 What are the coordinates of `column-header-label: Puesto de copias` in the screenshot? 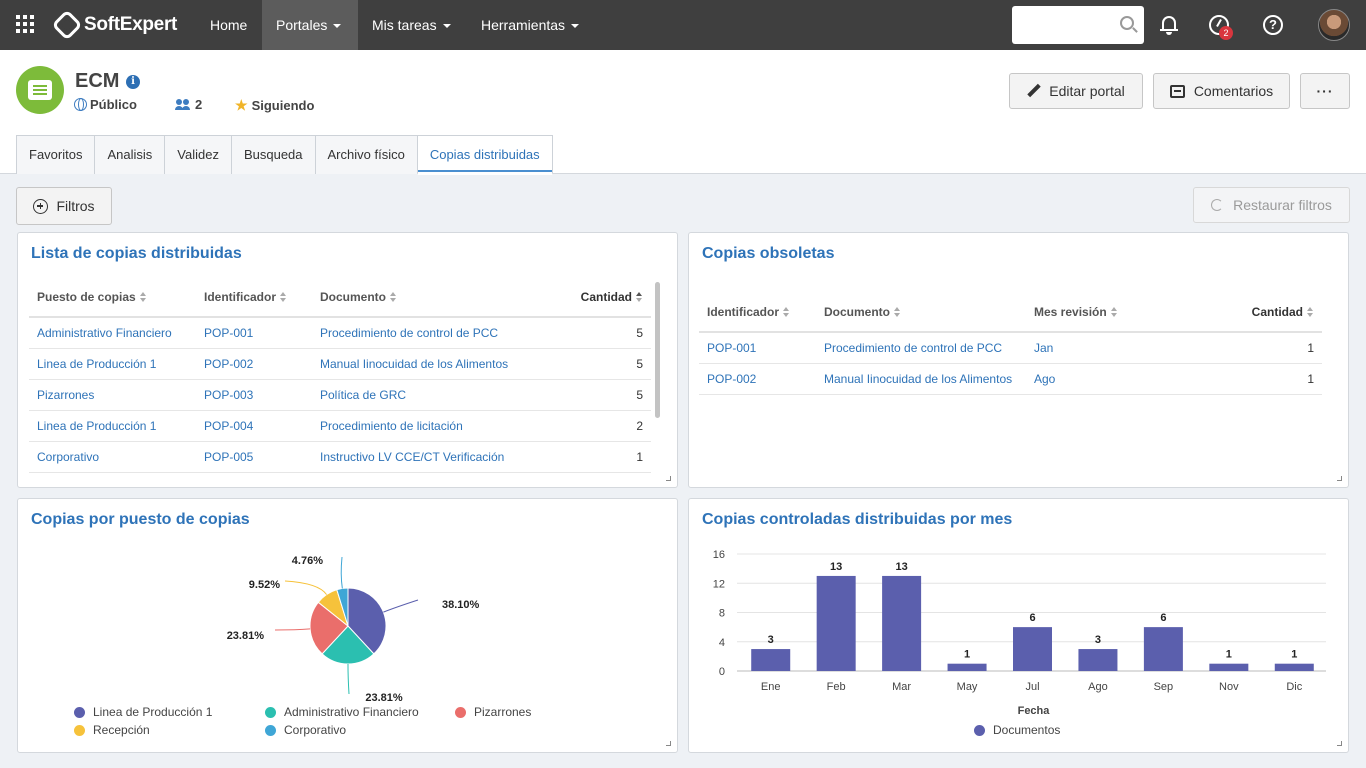 It's located at (86, 296).